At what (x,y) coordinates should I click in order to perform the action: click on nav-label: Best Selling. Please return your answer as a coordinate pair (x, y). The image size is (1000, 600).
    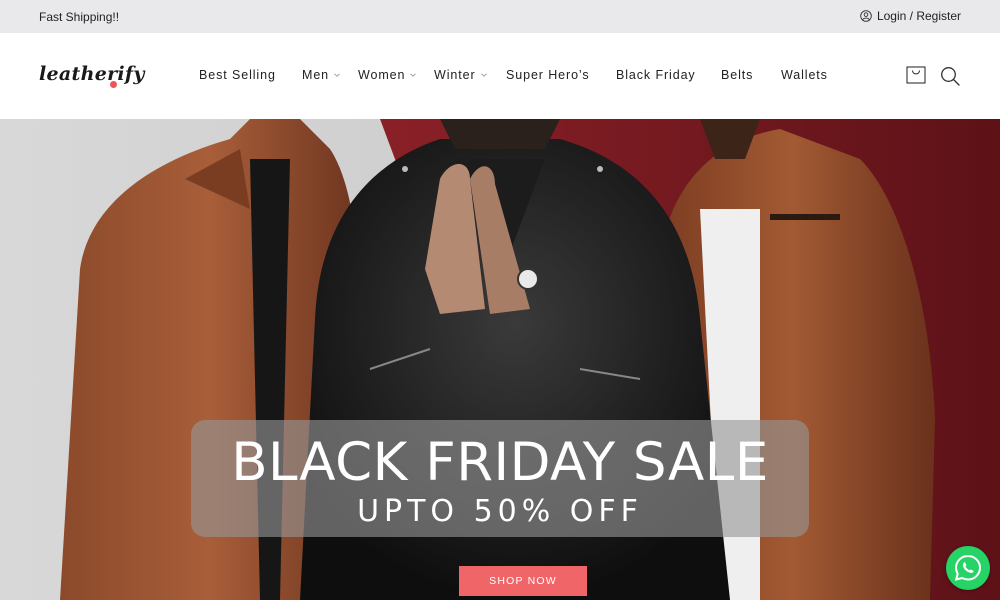
    Looking at the image, I should click on (237, 75).